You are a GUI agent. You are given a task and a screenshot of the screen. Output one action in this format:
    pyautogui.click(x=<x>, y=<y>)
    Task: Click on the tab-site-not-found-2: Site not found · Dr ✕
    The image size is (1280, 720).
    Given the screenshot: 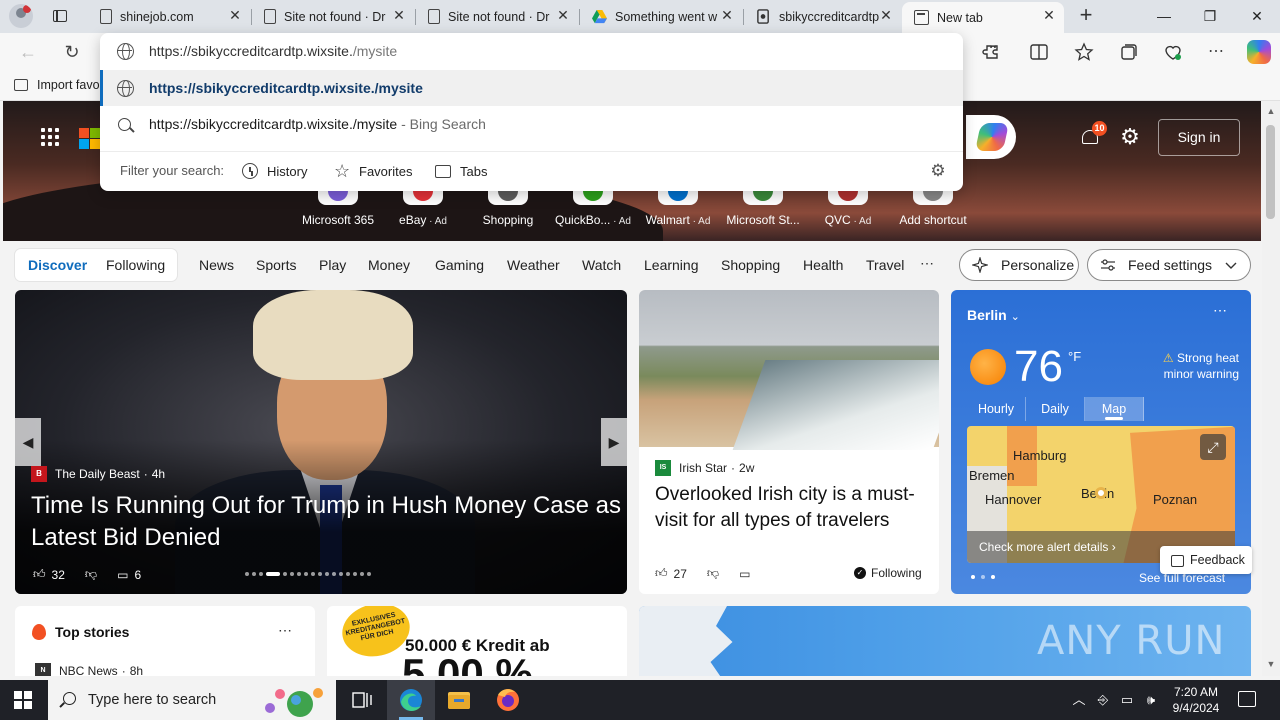 What is the action you would take?
    pyautogui.click(x=497, y=16)
    